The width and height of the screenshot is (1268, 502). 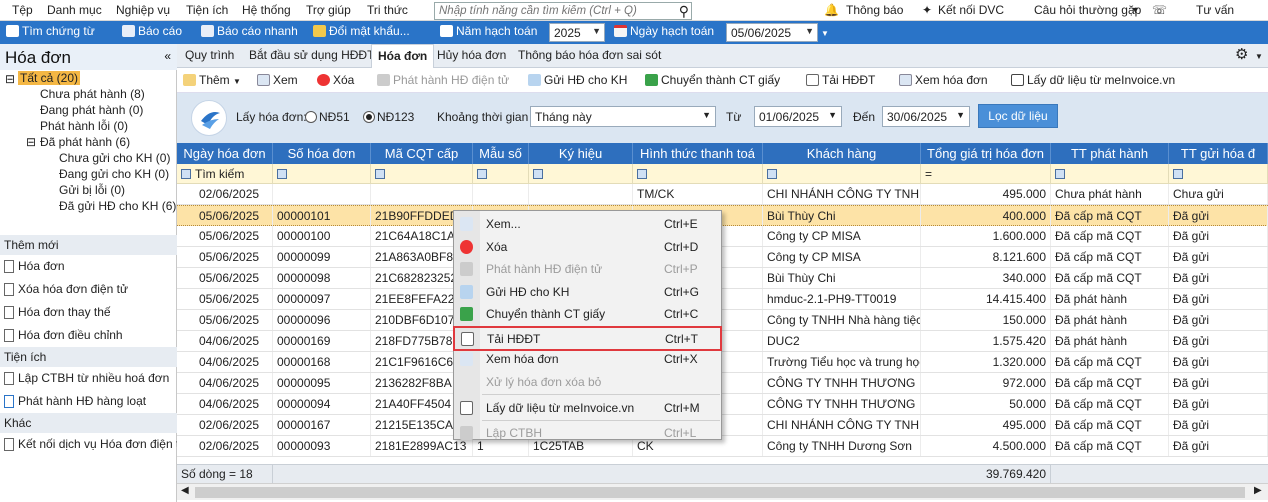 I want to click on filter-cell-date: Tìm kiếm, so click(x=225, y=174).